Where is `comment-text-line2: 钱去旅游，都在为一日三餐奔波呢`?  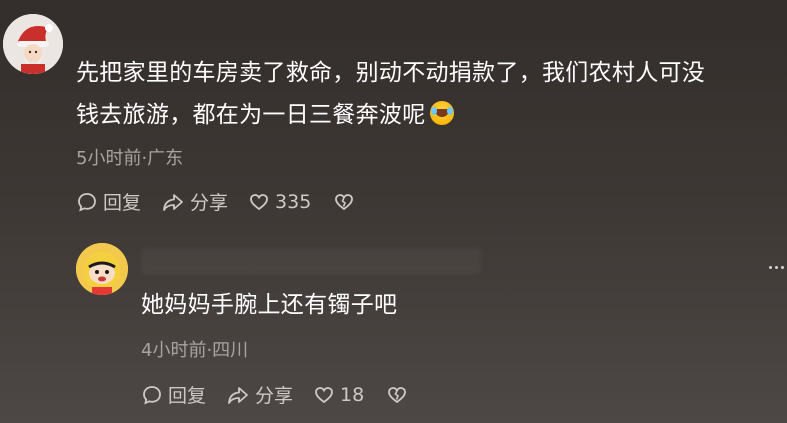
comment-text-line2: 钱去旅游，都在为一日三餐奔波呢 is located at coordinates (251, 115).